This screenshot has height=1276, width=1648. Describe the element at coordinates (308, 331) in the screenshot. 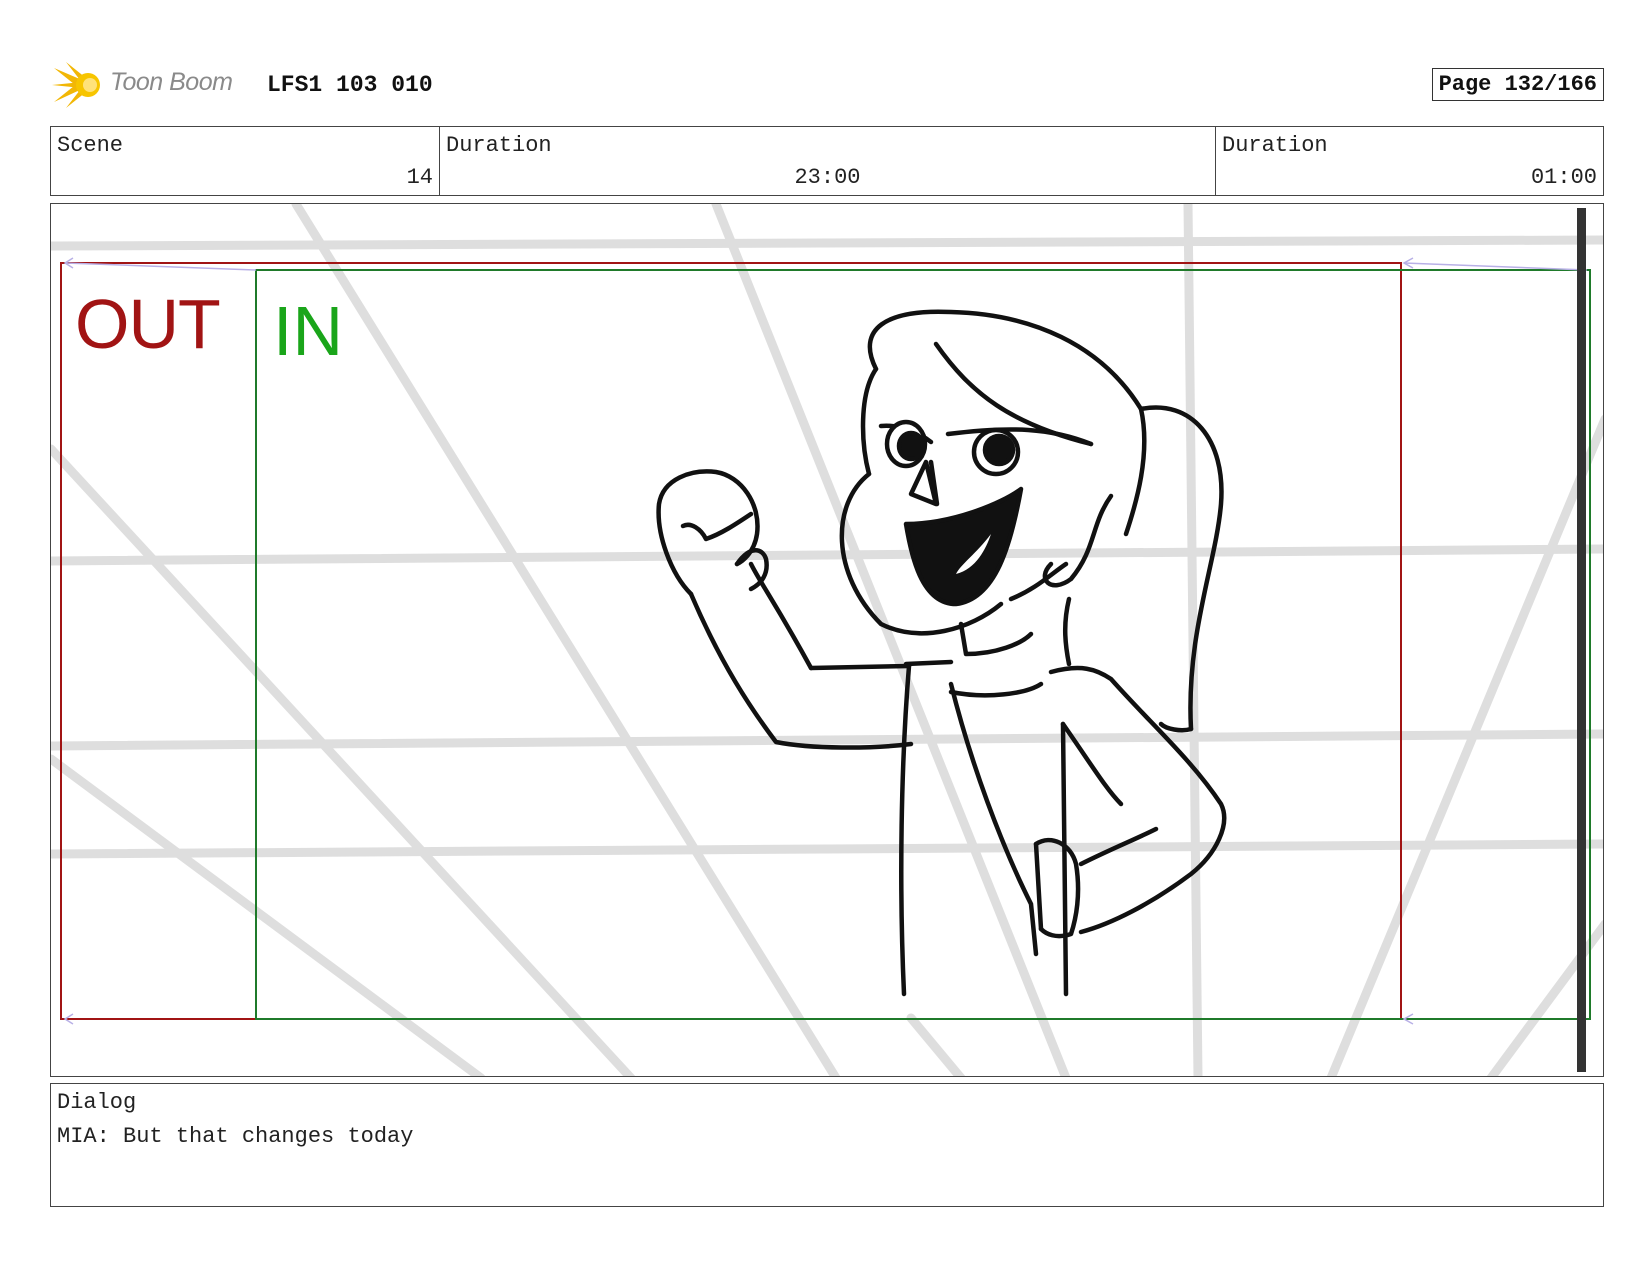

I see `in-frame-label: IN` at that location.